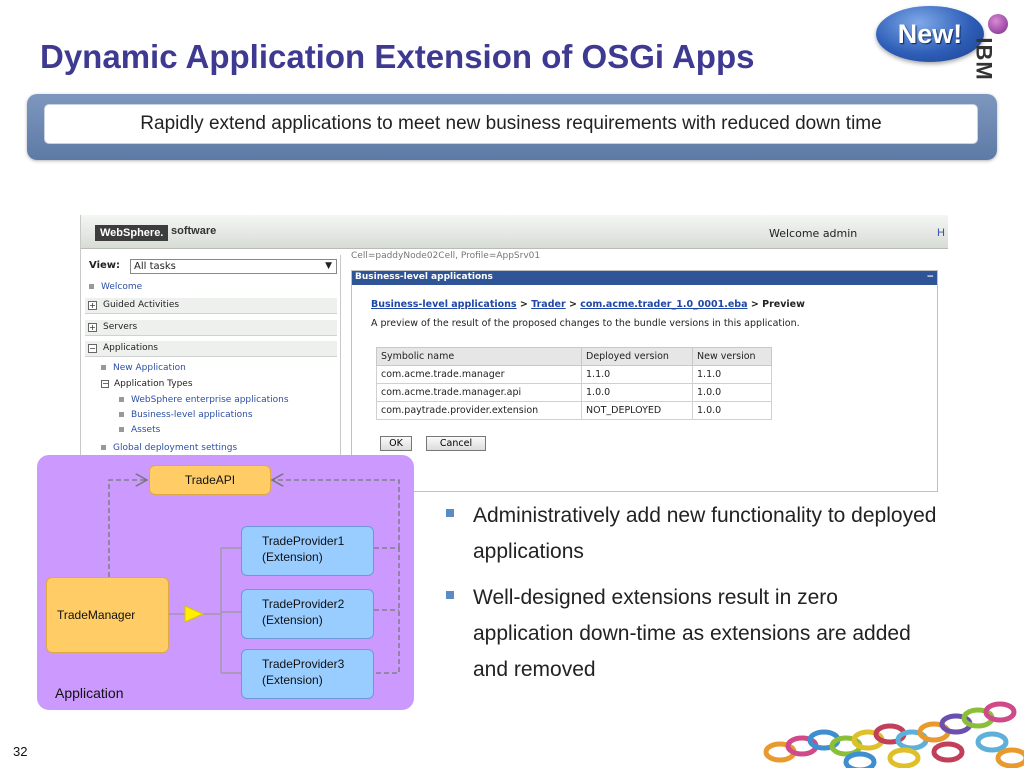 The height and width of the screenshot is (768, 1024). What do you see at coordinates (637, 356) in the screenshot?
I see `column-header: Deployed version` at bounding box center [637, 356].